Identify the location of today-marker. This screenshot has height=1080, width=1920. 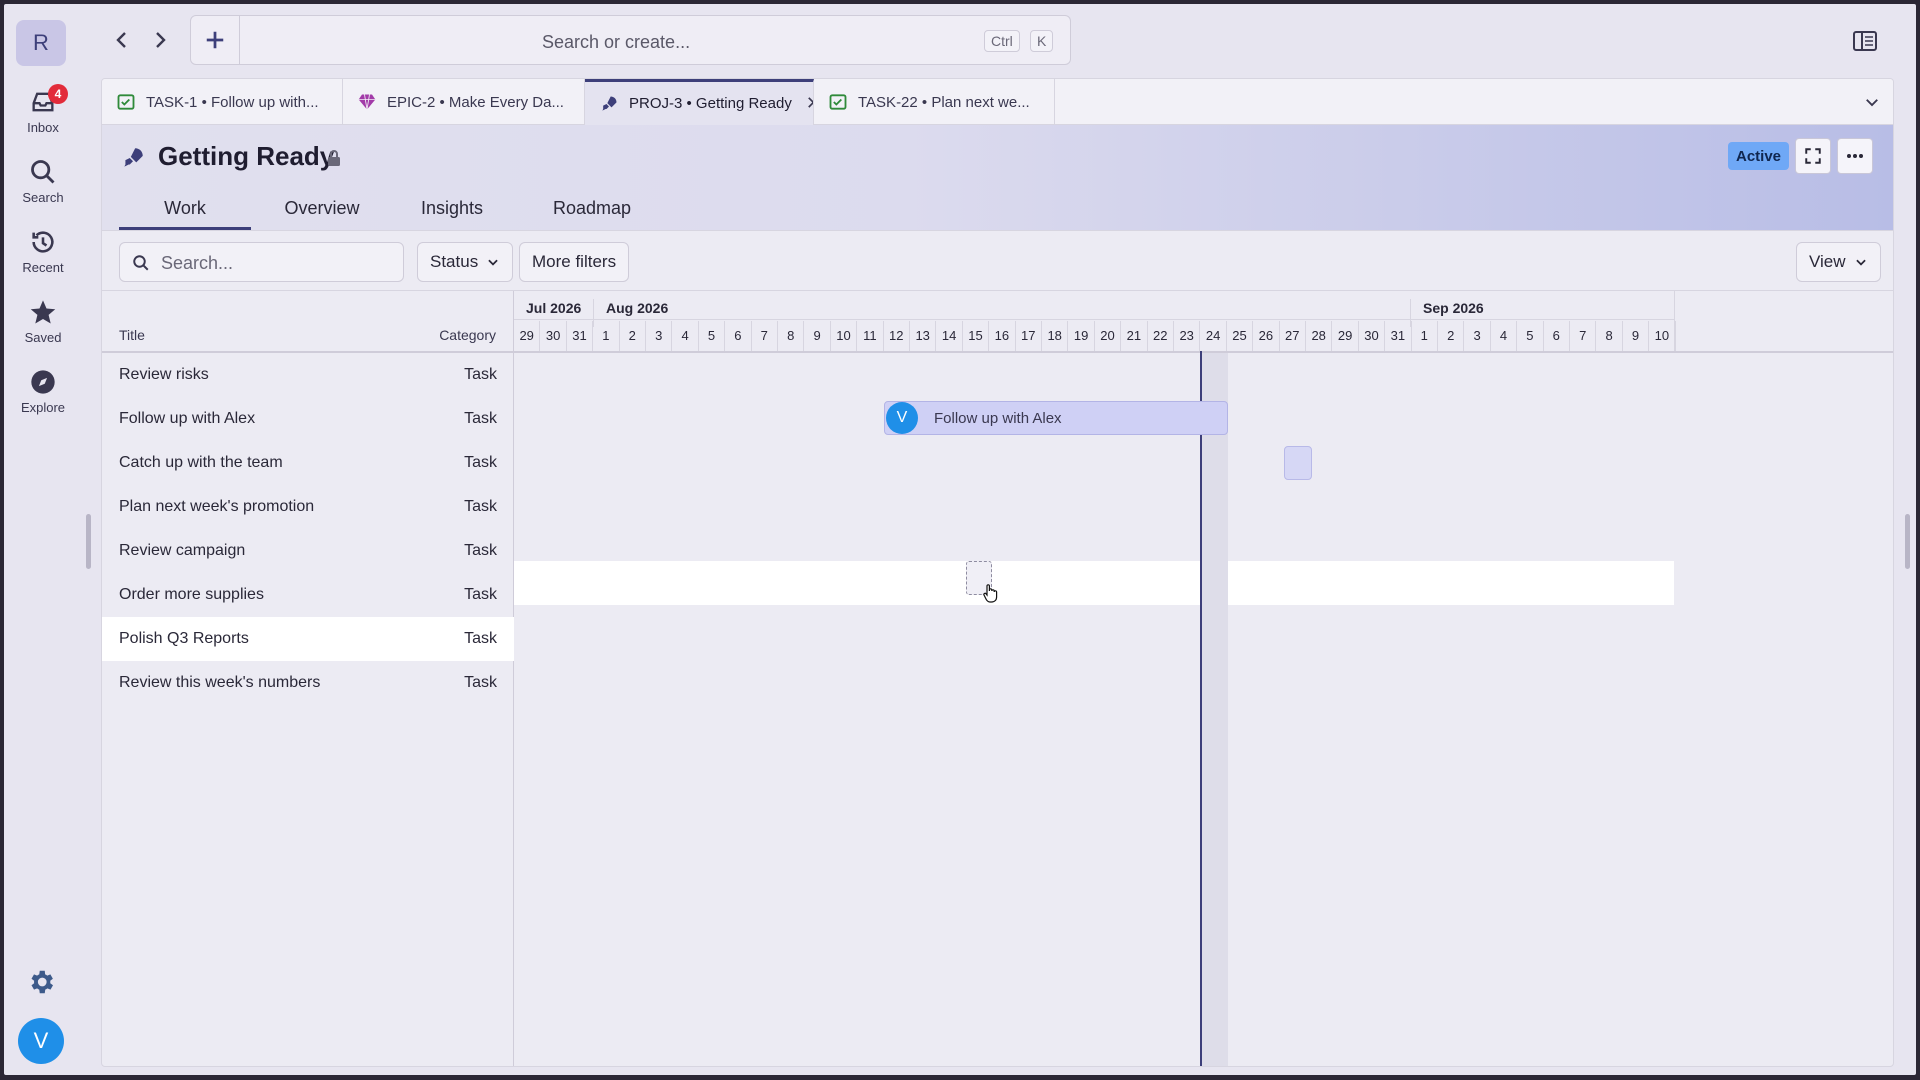
(1201, 708).